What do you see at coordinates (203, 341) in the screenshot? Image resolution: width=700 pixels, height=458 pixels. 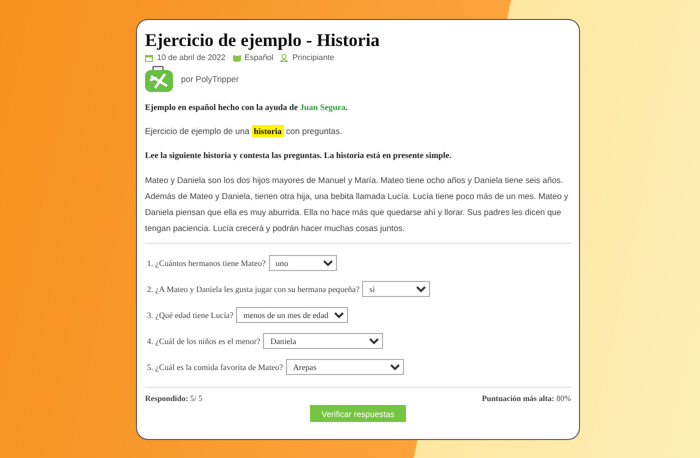 I see `question-label: 4. ¿Cuál de los niños es el menor?` at bounding box center [203, 341].